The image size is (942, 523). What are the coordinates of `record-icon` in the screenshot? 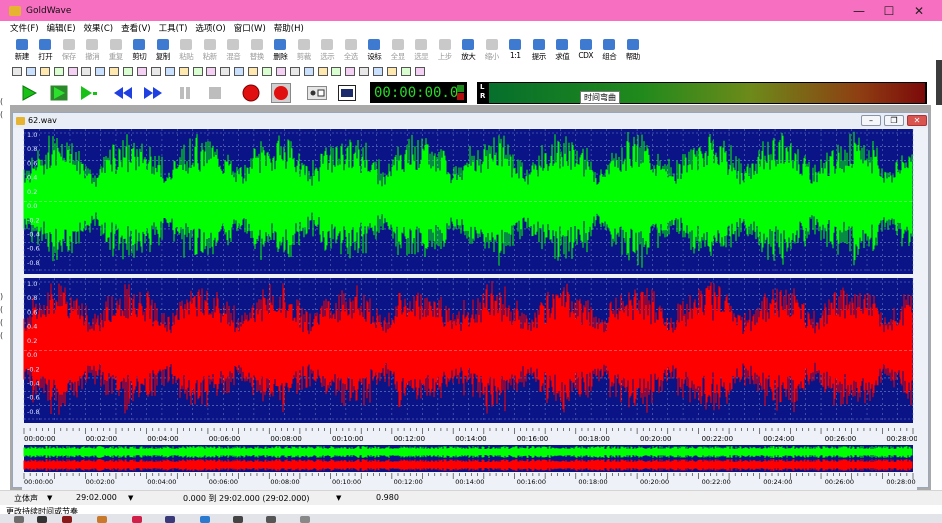 It's located at (251, 93).